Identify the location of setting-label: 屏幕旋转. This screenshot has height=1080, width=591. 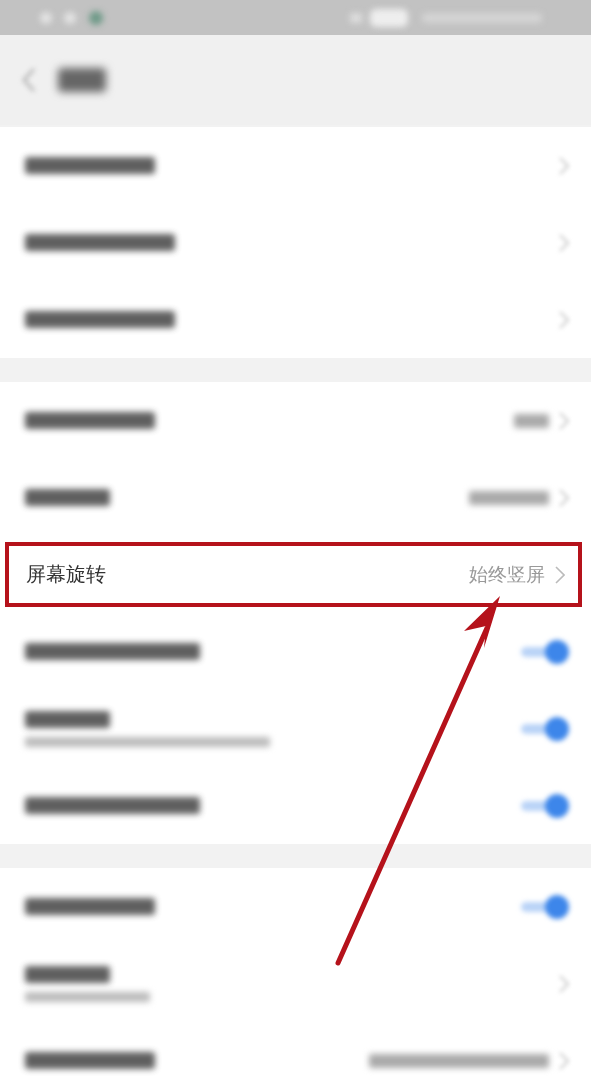
(66, 574).